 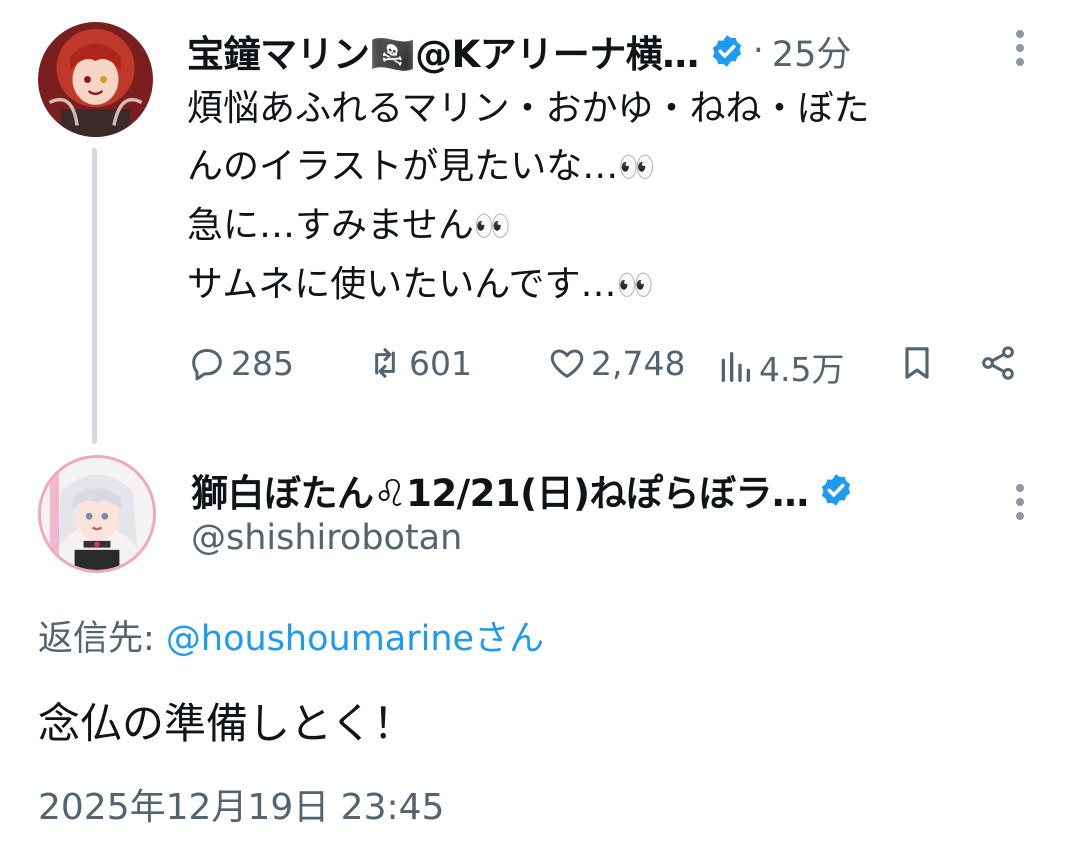 I want to click on repost-count: 601, so click(x=440, y=363).